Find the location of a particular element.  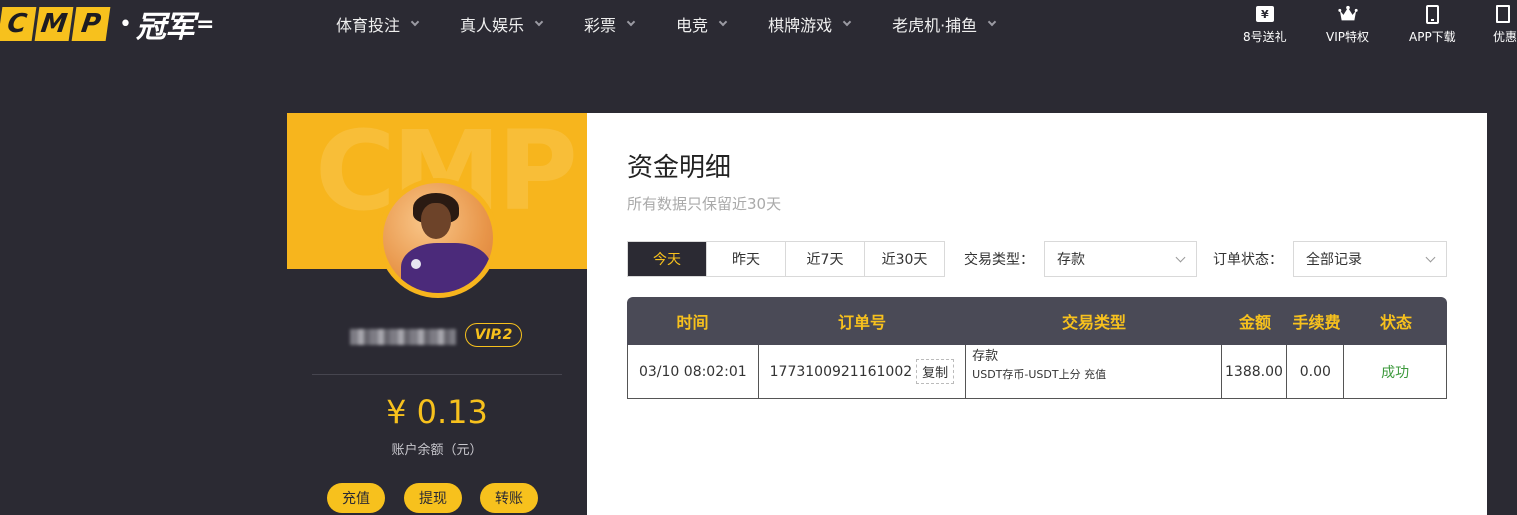

logo-dash: = is located at coordinates (205, 24).